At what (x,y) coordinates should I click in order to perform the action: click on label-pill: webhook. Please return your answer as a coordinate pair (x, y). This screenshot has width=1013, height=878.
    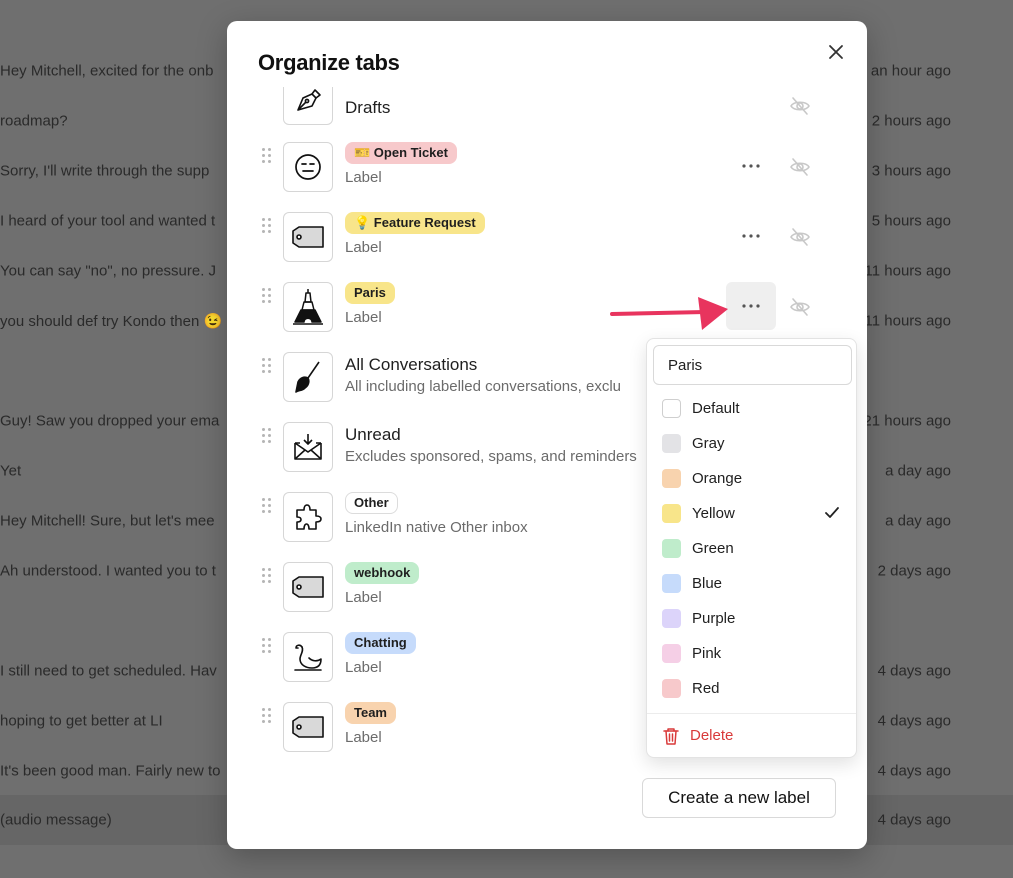
    Looking at the image, I should click on (382, 573).